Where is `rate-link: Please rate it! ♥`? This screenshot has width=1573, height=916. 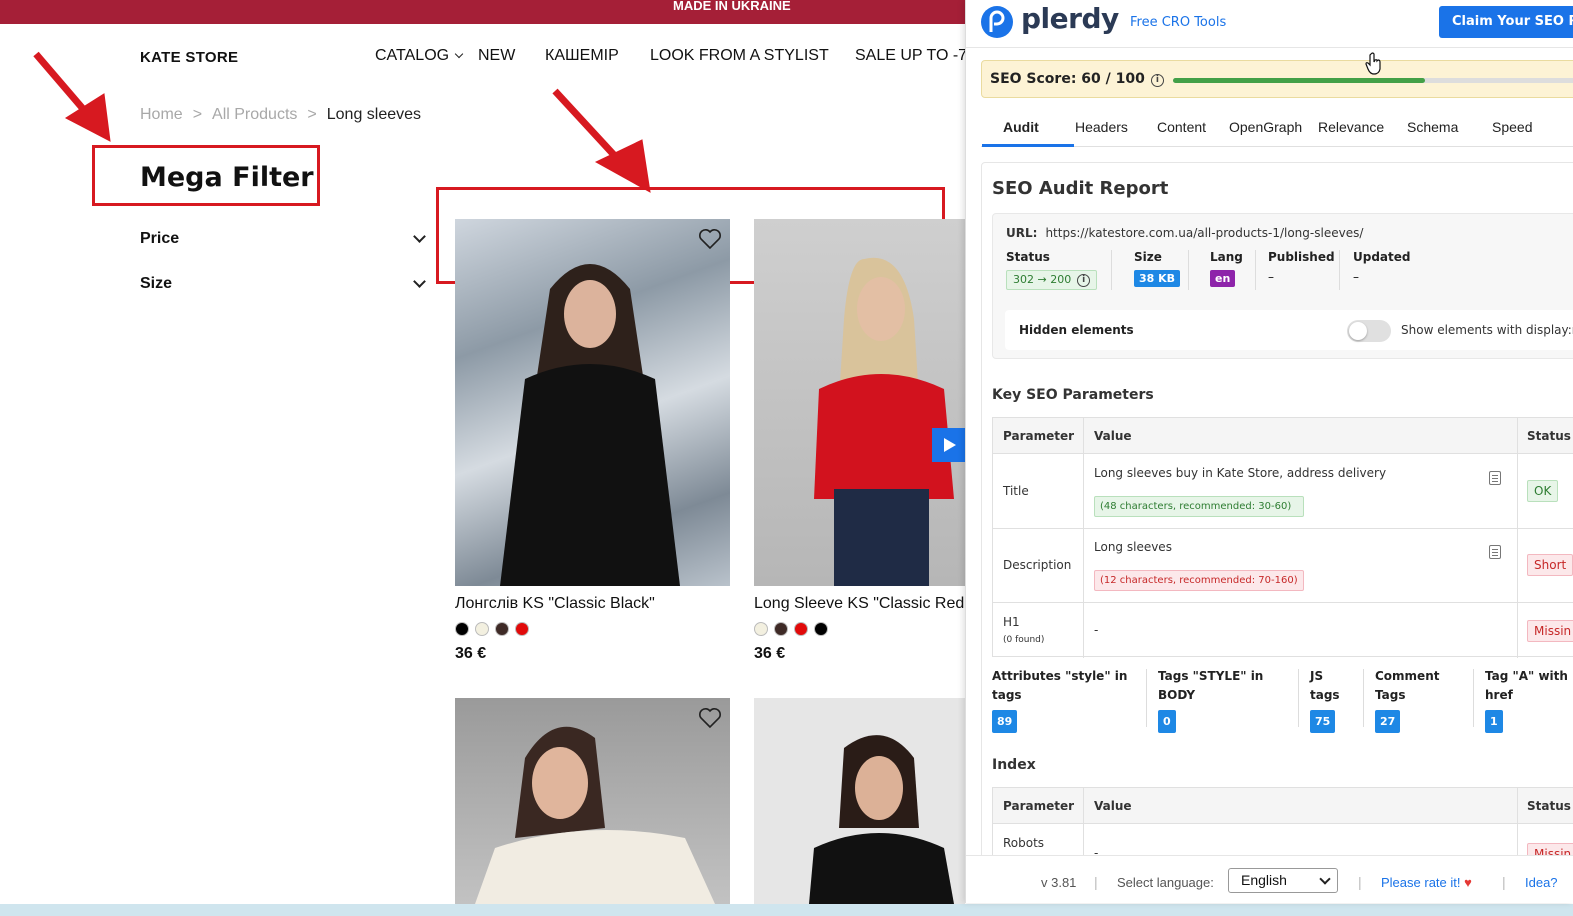 rate-link: Please rate it! ♥ is located at coordinates (1426, 882).